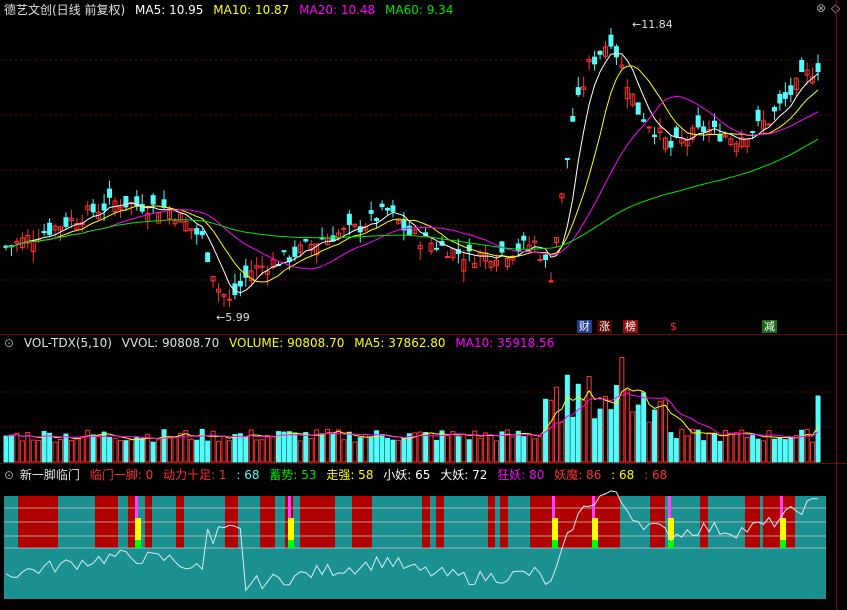 The image size is (847, 610). What do you see at coordinates (604, 326) in the screenshot?
I see `tag-zhang: 涨` at bounding box center [604, 326].